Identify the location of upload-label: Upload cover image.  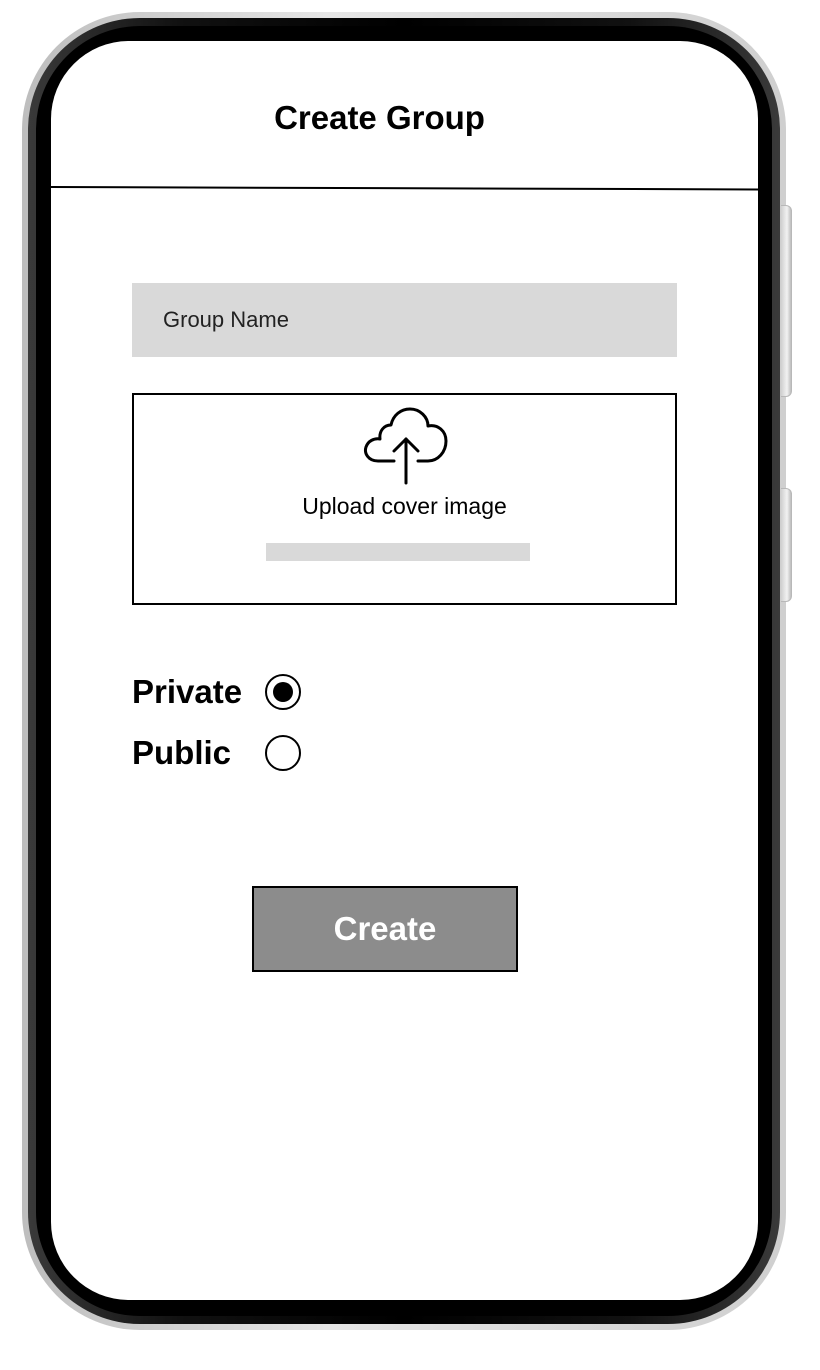
(404, 506).